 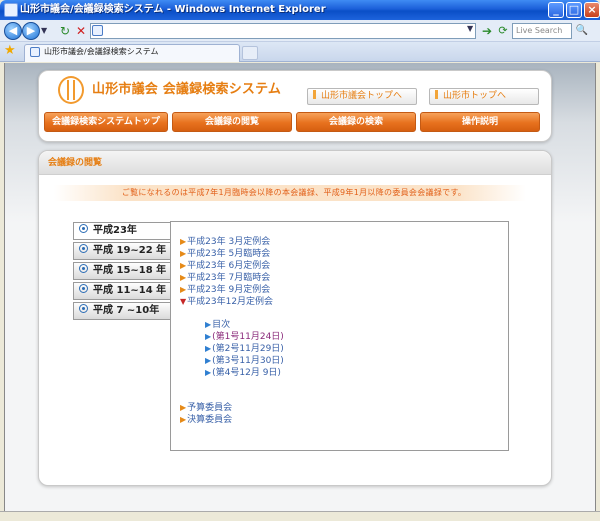 What do you see at coordinates (183, 301) in the screenshot?
I see `triangle-down-icon: ▼` at bounding box center [183, 301].